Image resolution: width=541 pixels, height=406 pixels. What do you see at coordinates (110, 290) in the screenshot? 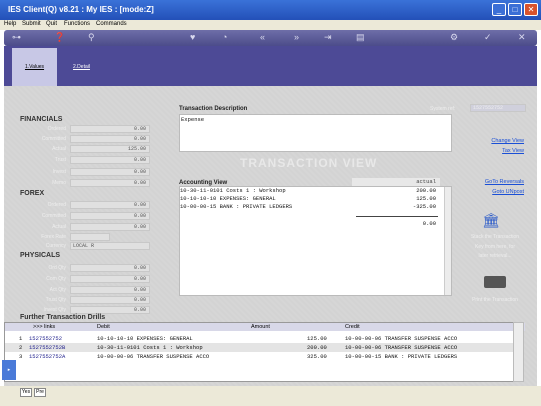
I see `act-qty-field: 0.00` at bounding box center [110, 290].